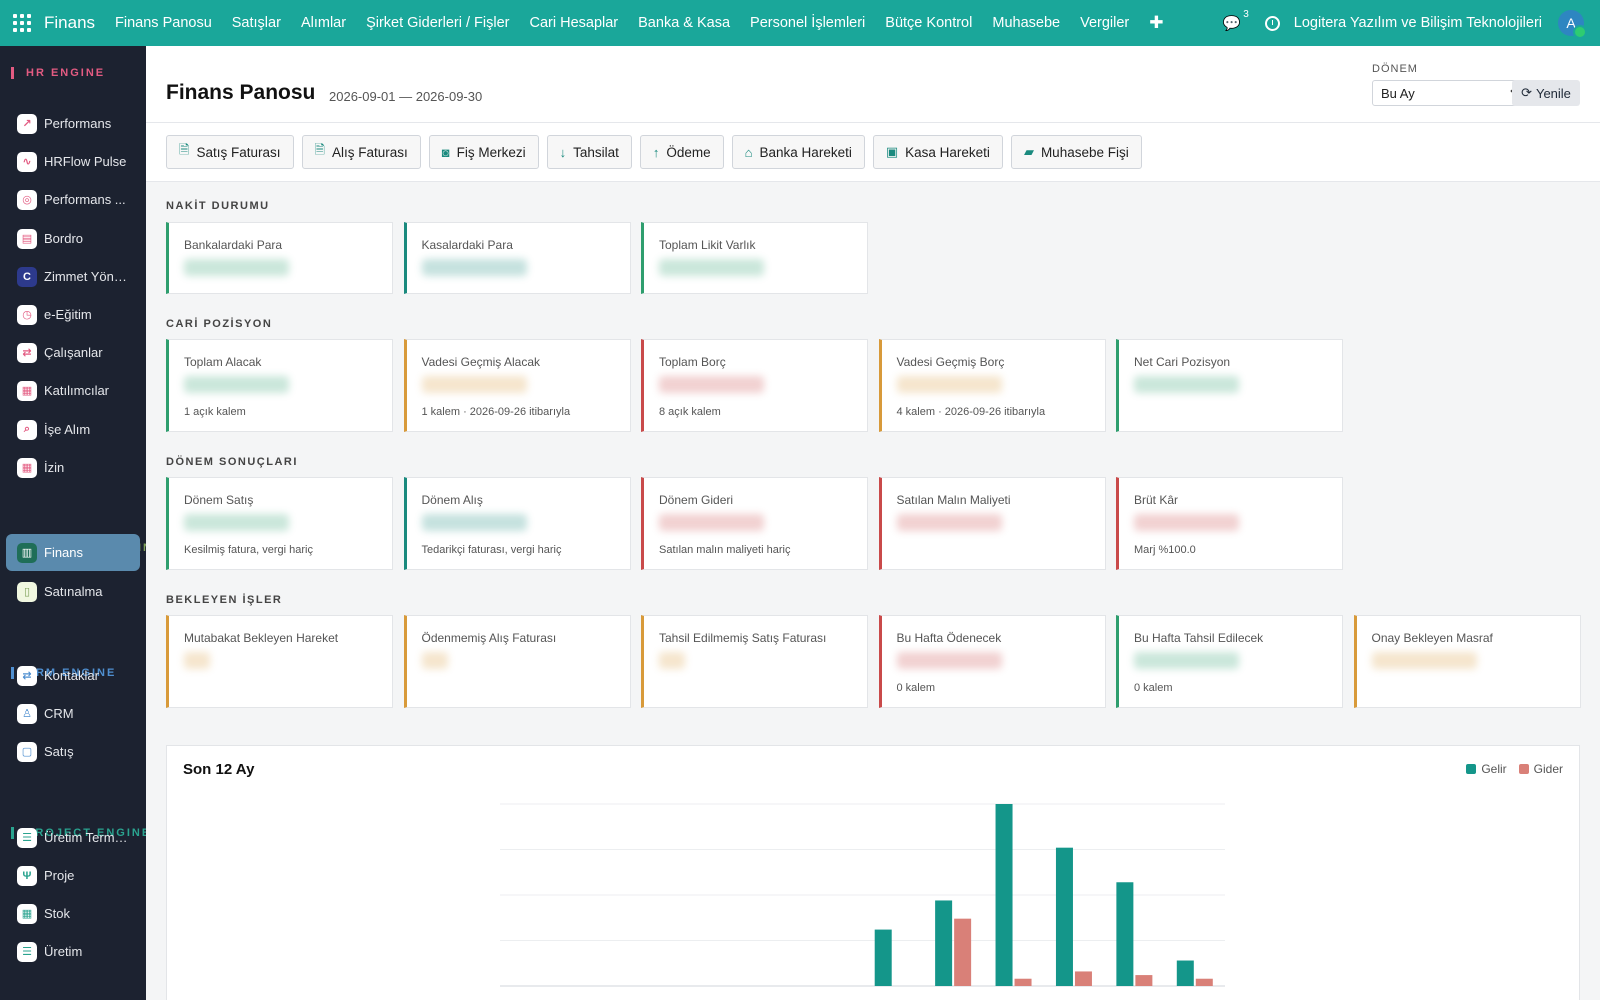  I want to click on kpi-card-odenmemis-alis-faturasi: Ödenmemiş Alış Faturası, so click(517, 661).